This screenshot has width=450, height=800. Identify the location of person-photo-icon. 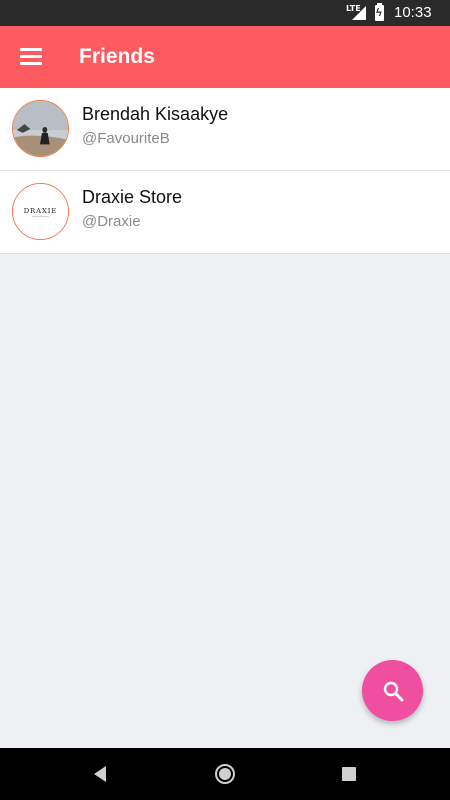
(40, 128).